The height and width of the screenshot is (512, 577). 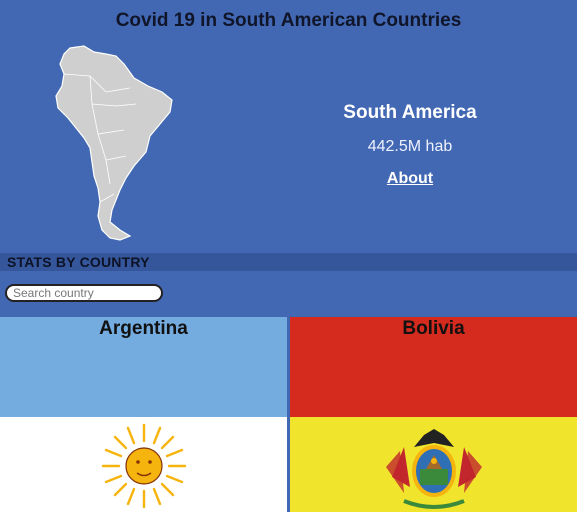 I want to click on region-summary: South America 442.5M hab About, so click(x=410, y=145).